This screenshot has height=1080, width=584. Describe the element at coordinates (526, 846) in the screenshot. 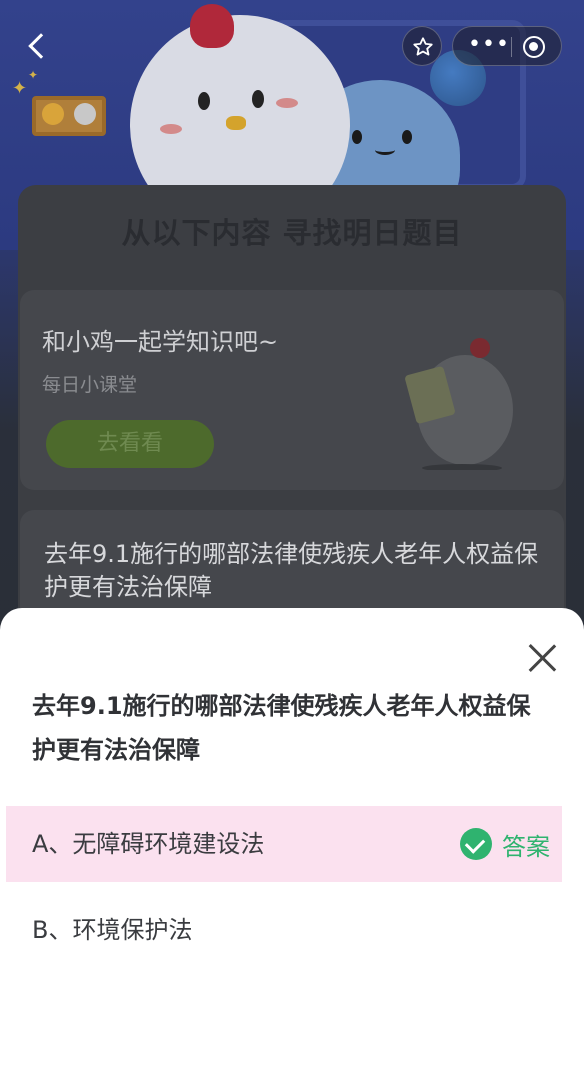

I see `answer-badge-text: 答案` at that location.